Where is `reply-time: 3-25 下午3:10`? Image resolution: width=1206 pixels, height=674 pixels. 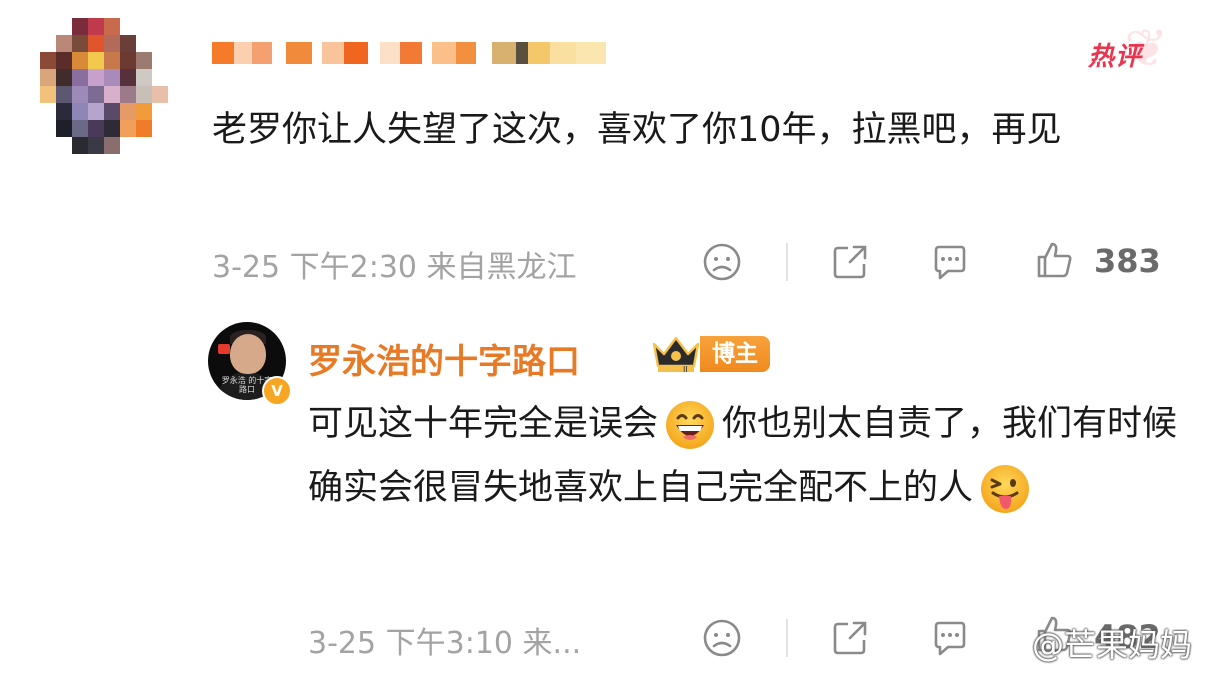
reply-time: 3-25 下午3:10 is located at coordinates (410, 643).